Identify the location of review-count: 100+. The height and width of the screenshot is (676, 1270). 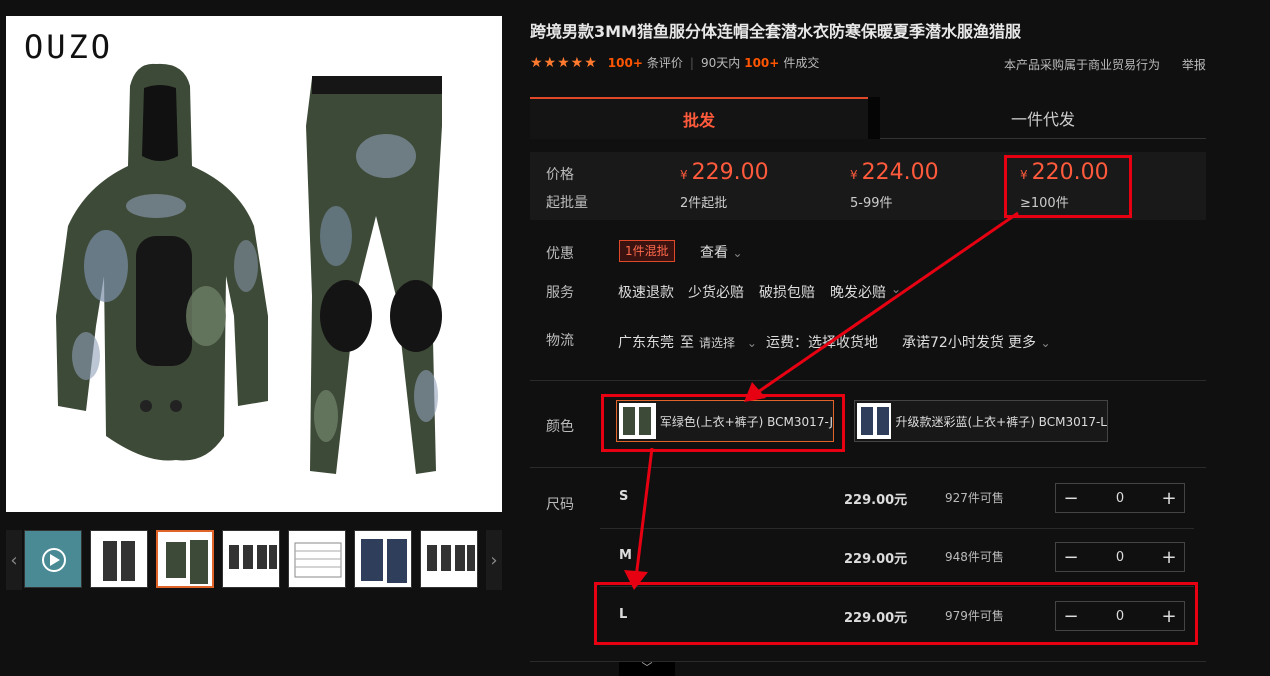
(625, 63).